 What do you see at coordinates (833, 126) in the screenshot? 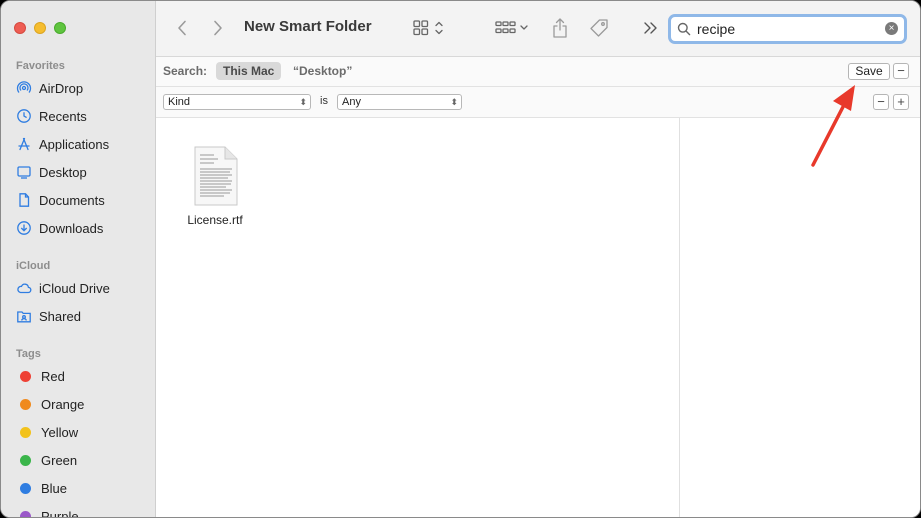
I see `annotation-arrow` at bounding box center [833, 126].